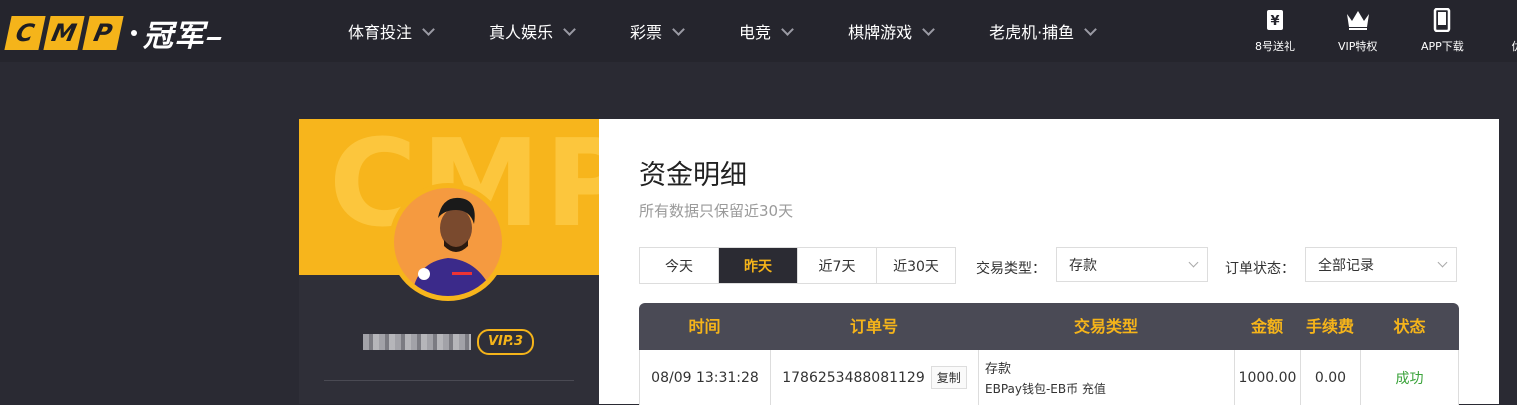  I want to click on cell-fee: 0.00, so click(1331, 377).